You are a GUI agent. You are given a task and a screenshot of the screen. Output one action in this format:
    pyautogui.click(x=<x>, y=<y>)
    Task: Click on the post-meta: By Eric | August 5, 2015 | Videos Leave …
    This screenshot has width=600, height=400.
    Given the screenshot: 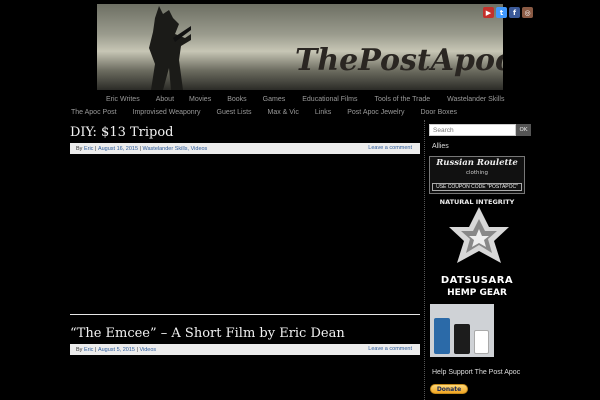 What is the action you would take?
    pyautogui.click(x=245, y=349)
    